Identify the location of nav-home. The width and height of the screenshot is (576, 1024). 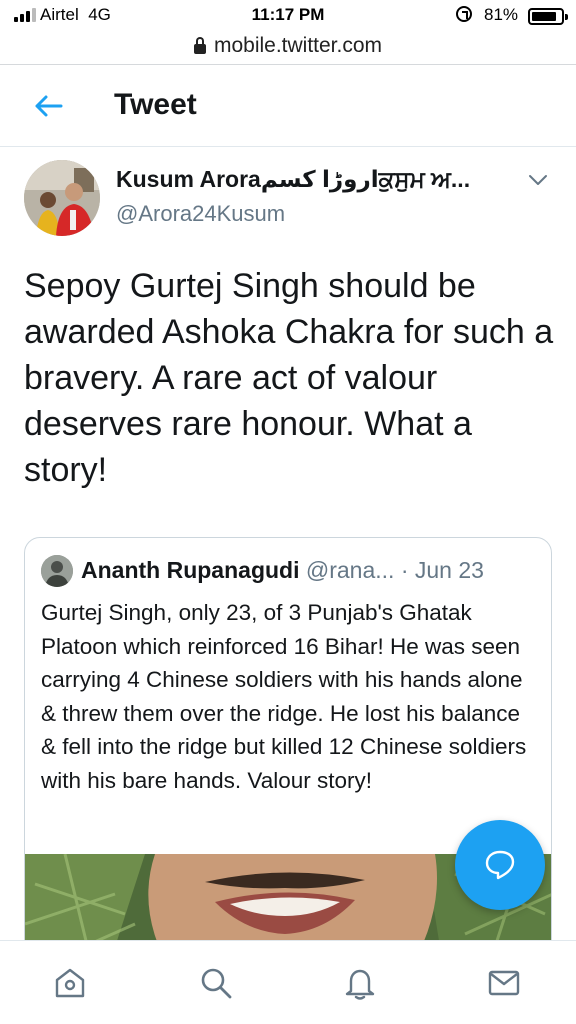
(70, 983).